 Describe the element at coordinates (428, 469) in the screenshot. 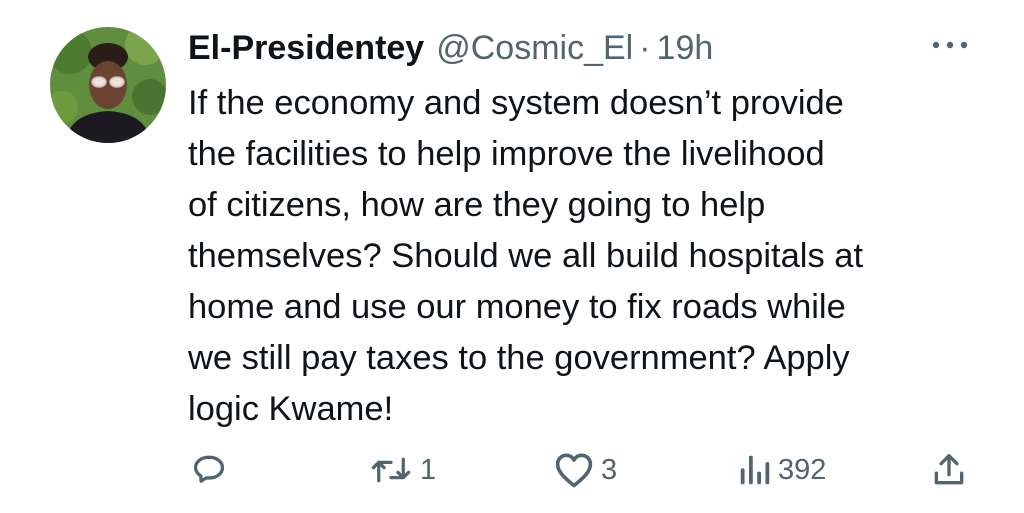

I see `retweet-count: 1` at that location.